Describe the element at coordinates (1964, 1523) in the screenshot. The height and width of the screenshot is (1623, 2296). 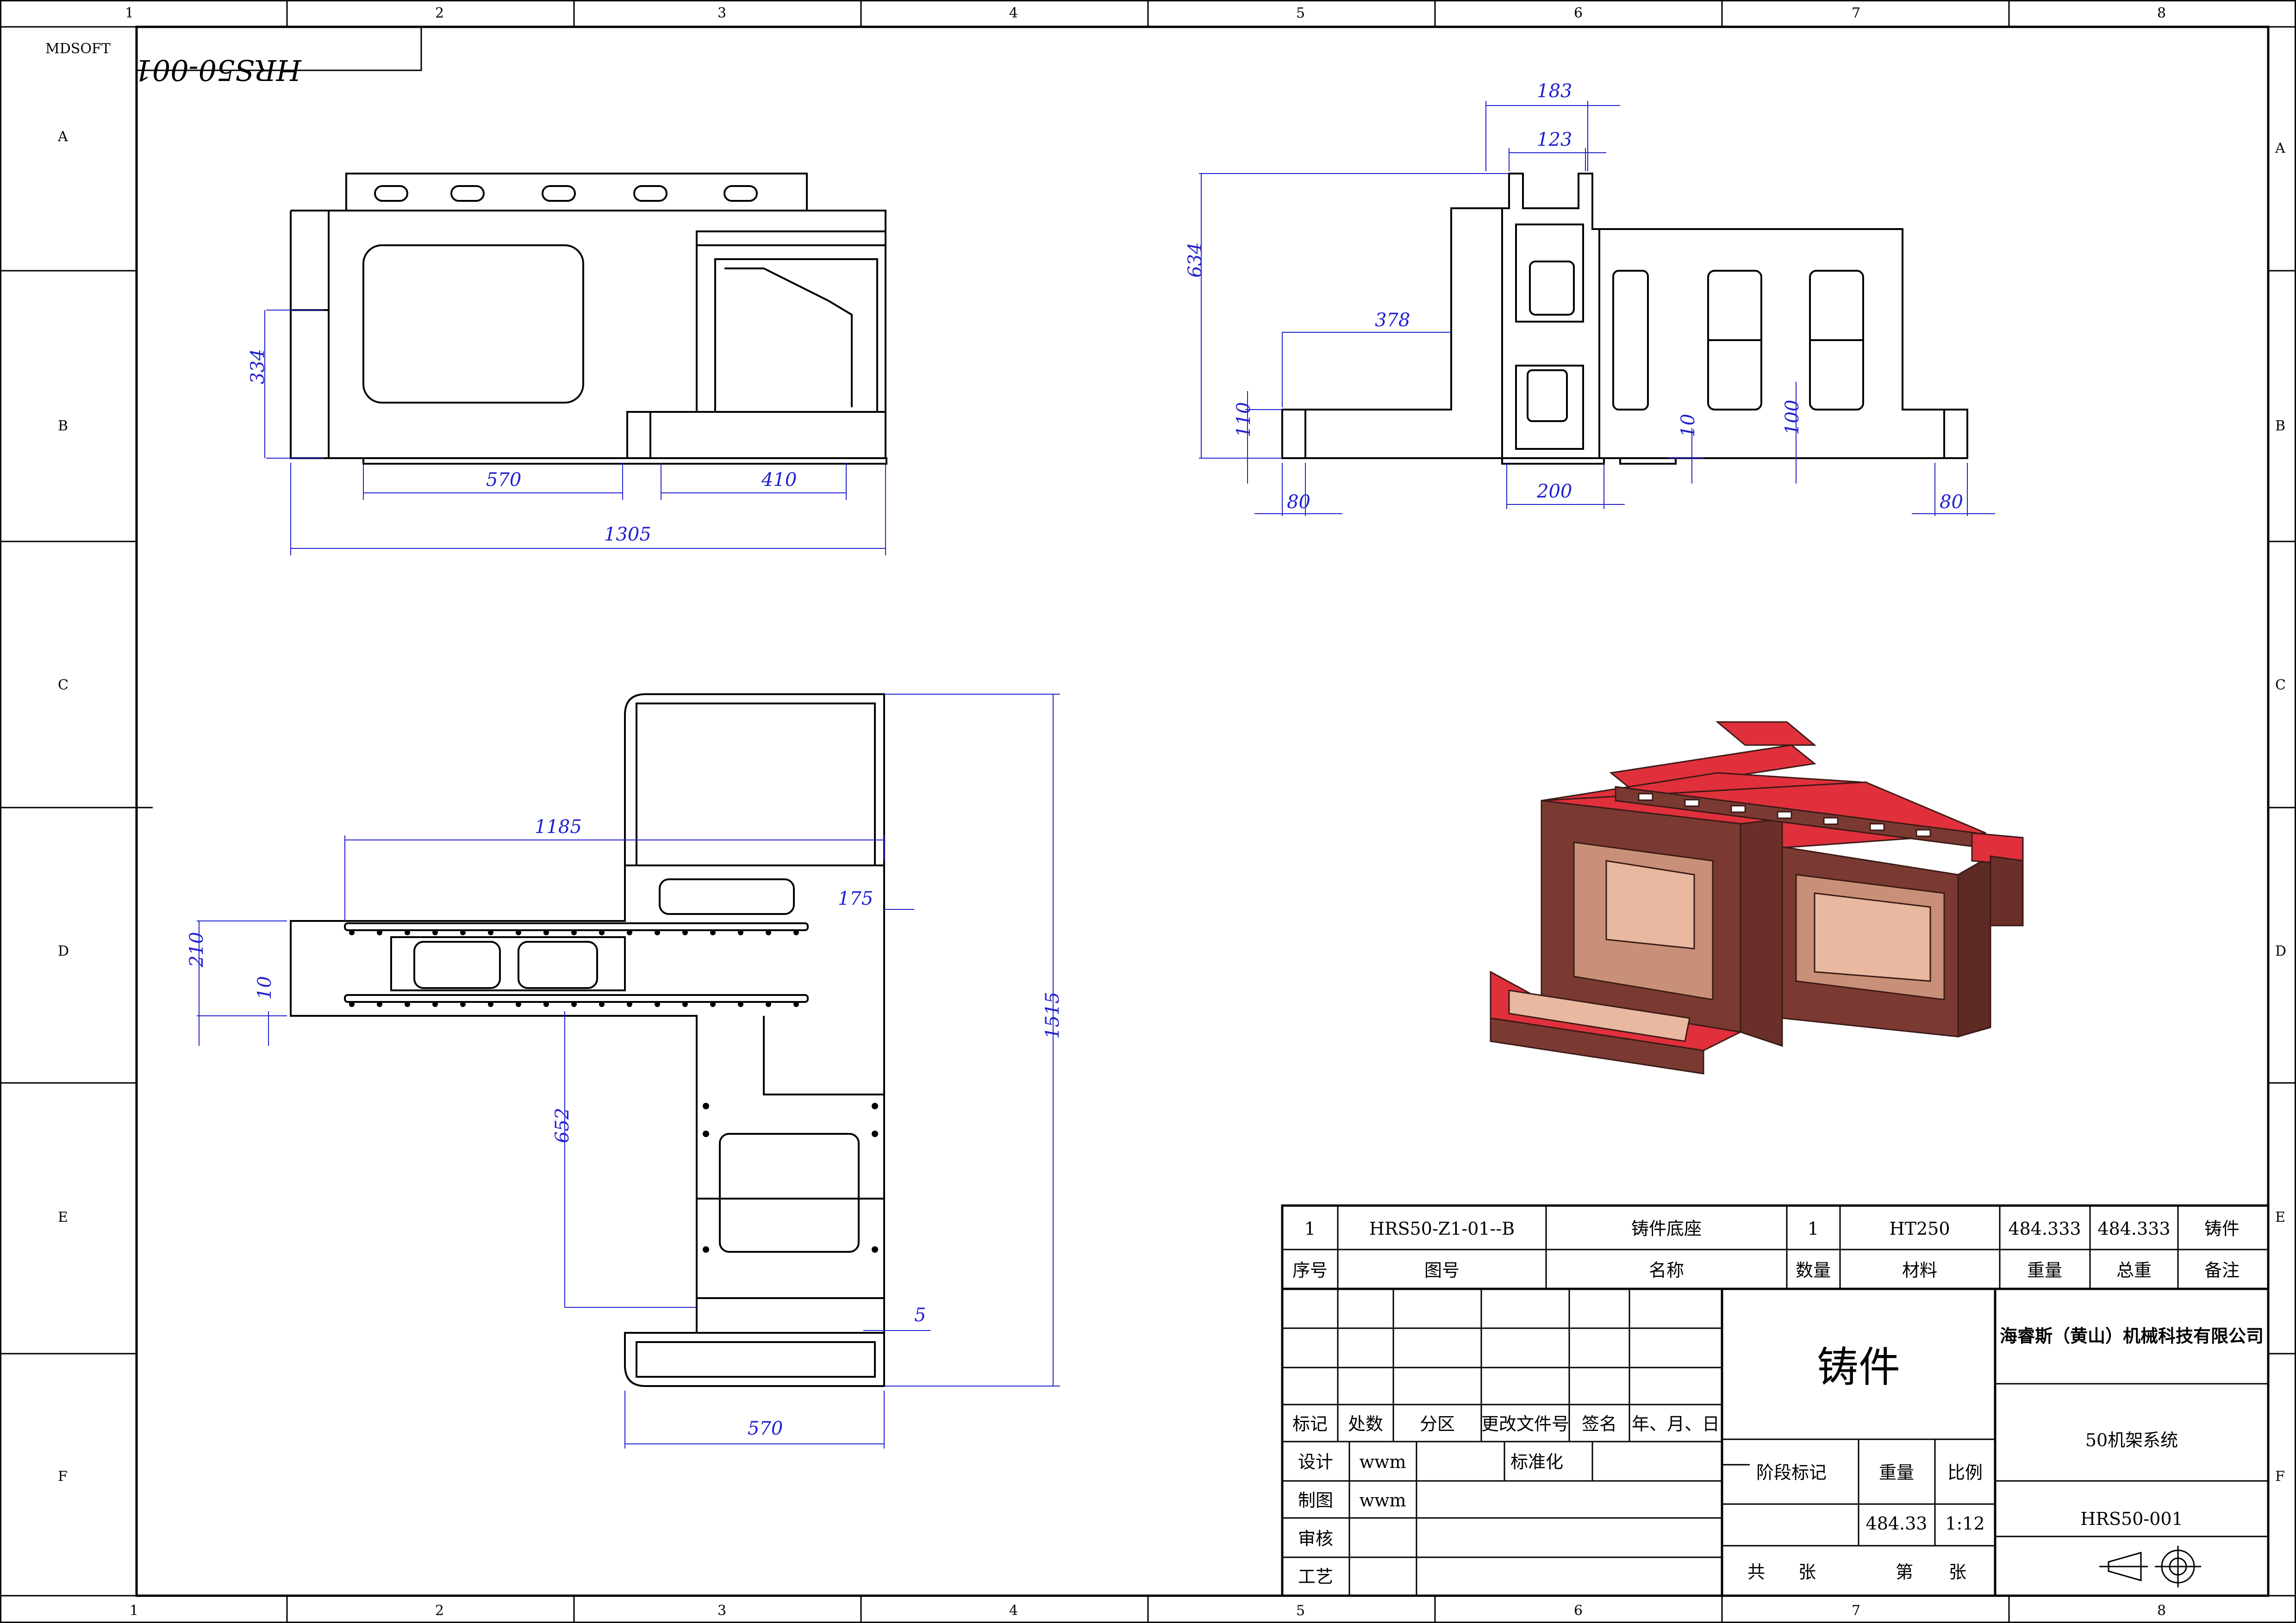
I see `scale-value: 1:12` at that location.